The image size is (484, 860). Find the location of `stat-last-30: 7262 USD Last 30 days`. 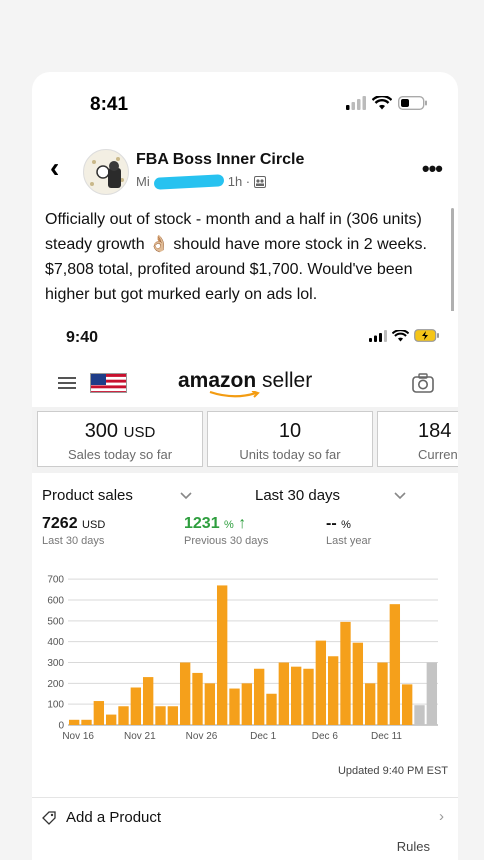

stat-last-30: 7262 USD Last 30 days is located at coordinates (73, 531).